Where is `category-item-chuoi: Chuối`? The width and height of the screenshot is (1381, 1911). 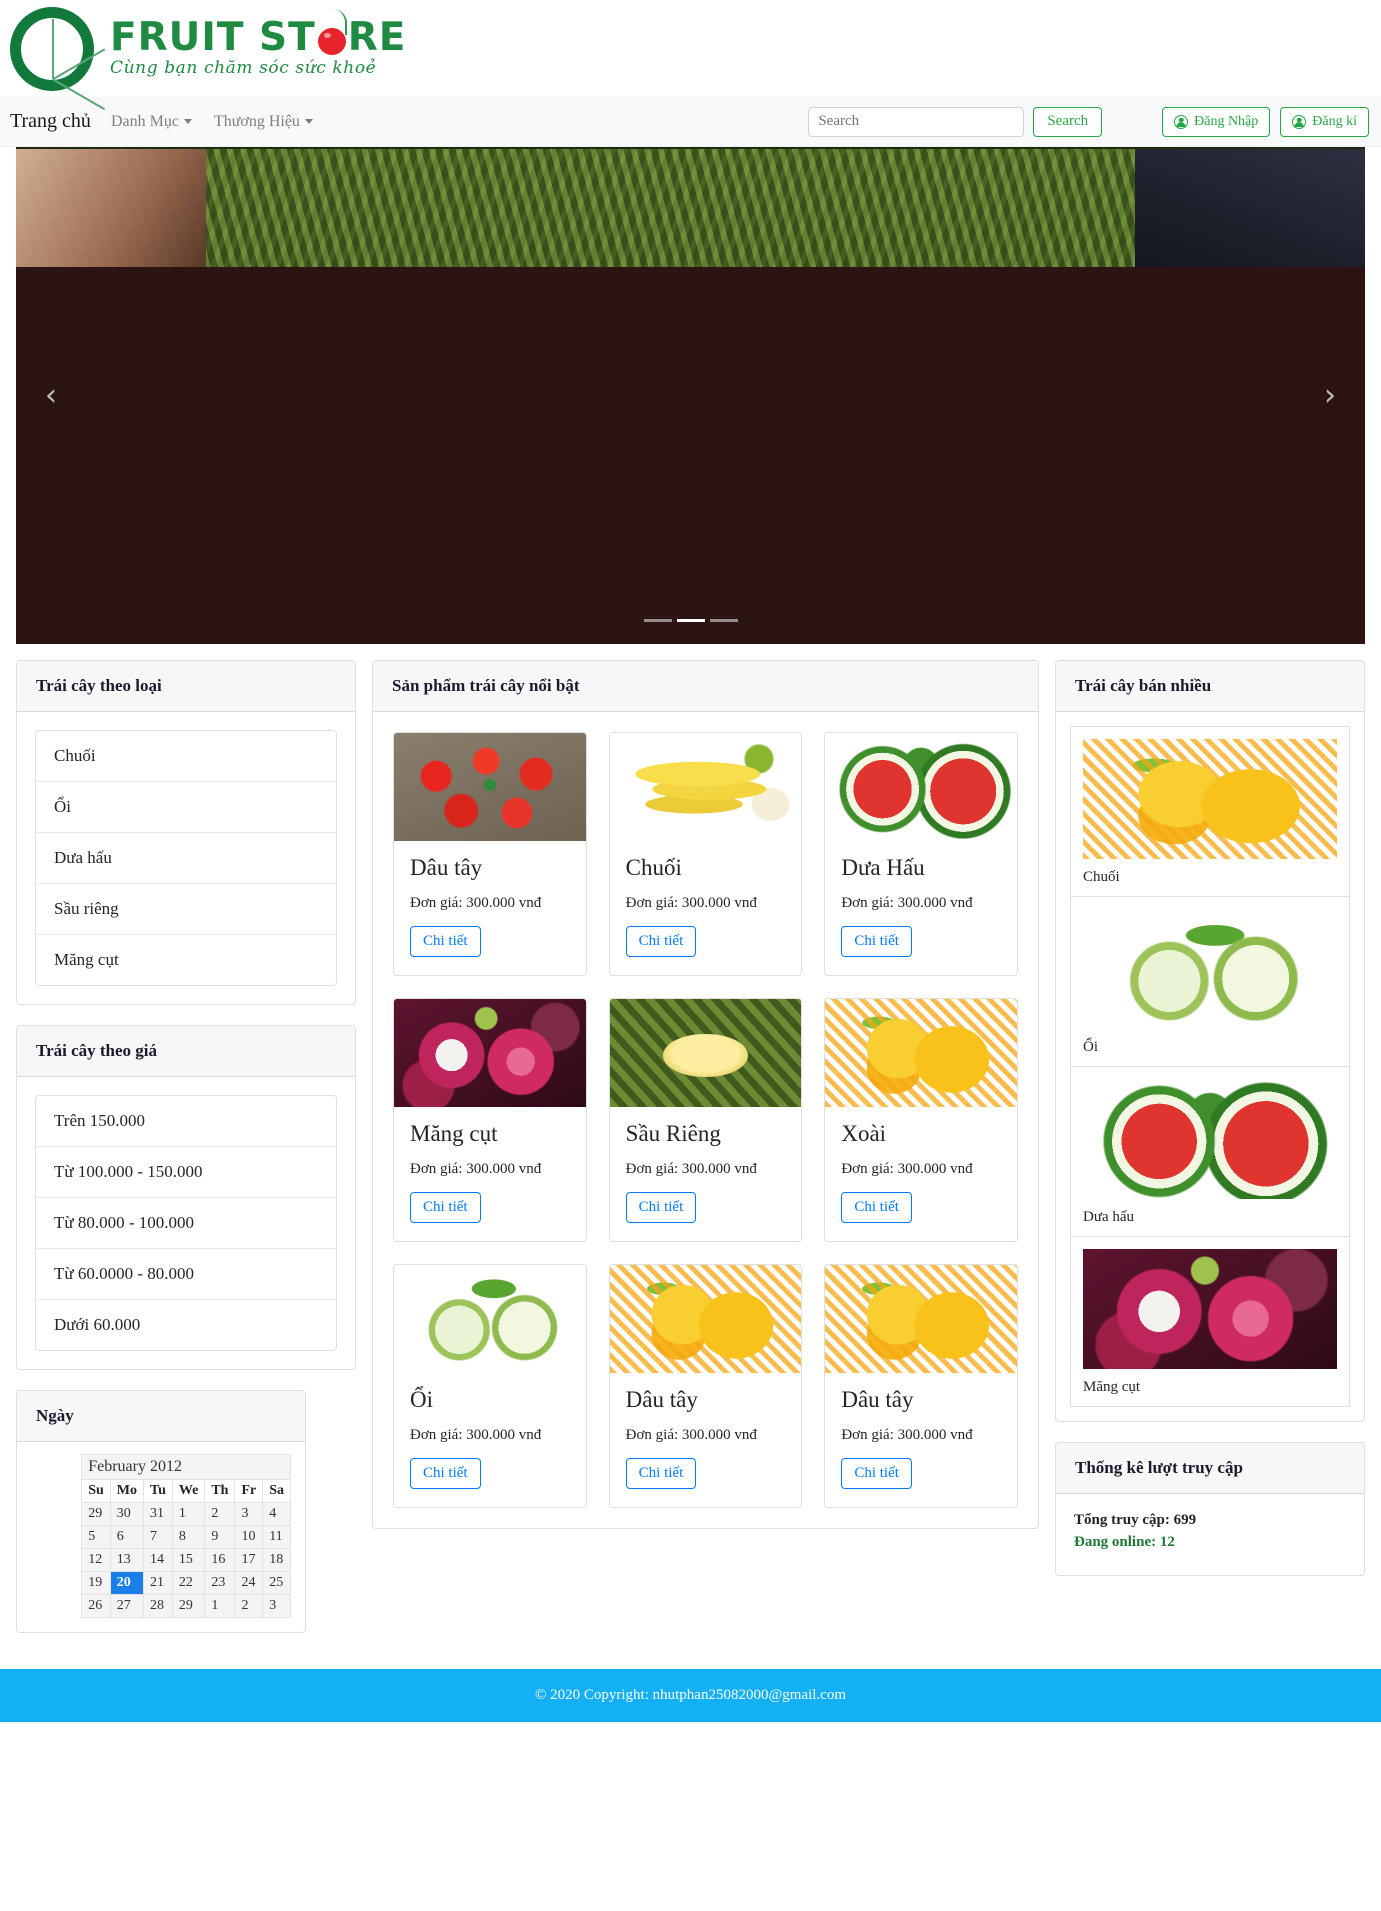 category-item-chuoi: Chuối is located at coordinates (186, 756).